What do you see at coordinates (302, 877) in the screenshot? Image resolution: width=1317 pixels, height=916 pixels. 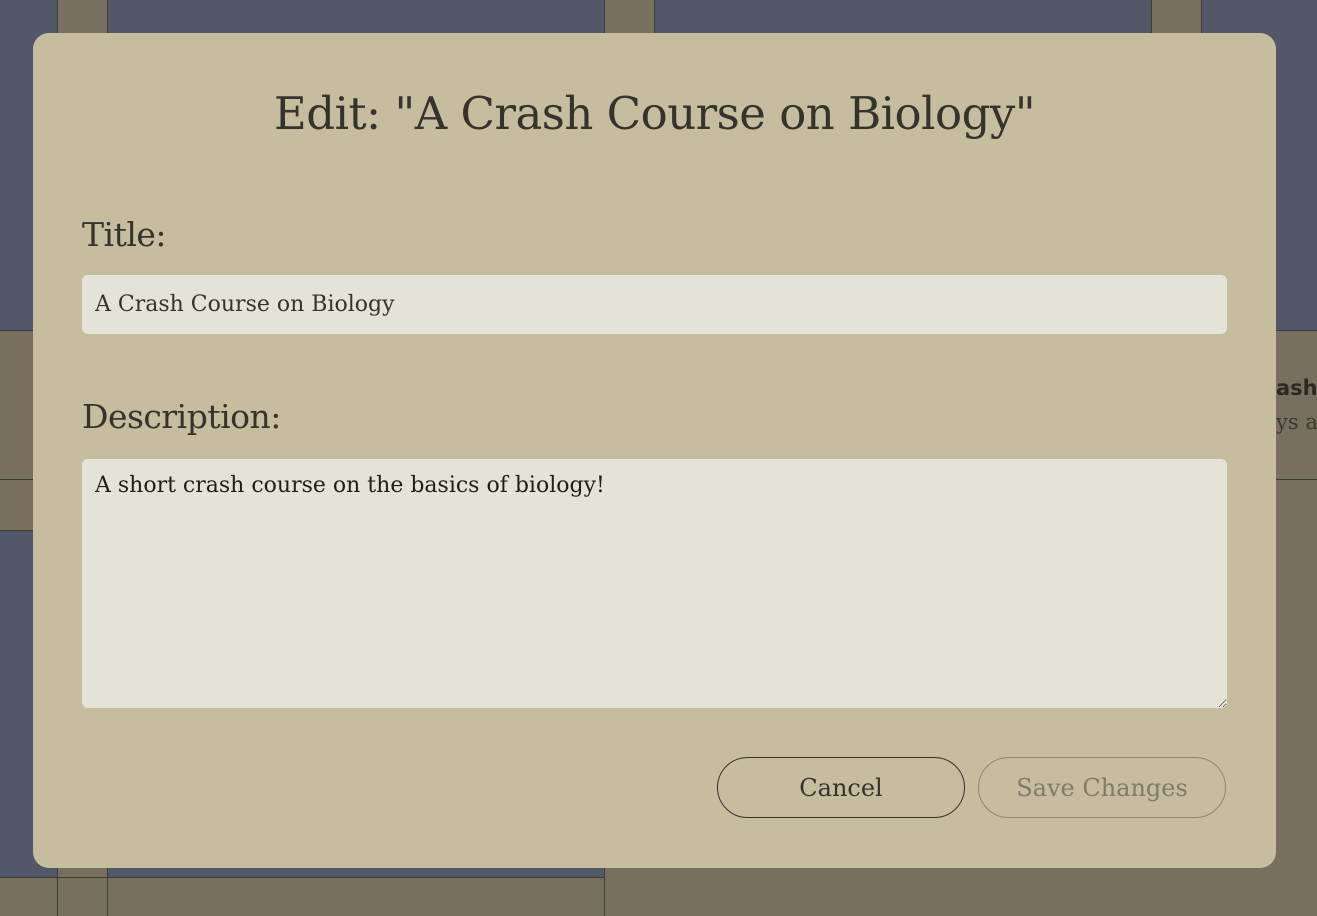 I see `bg-divider` at bounding box center [302, 877].